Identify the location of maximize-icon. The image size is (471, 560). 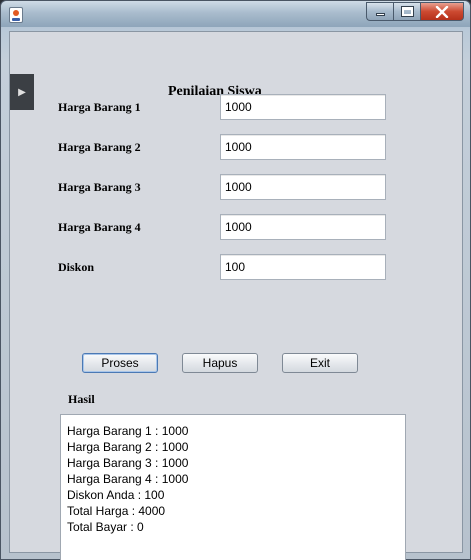
(407, 11).